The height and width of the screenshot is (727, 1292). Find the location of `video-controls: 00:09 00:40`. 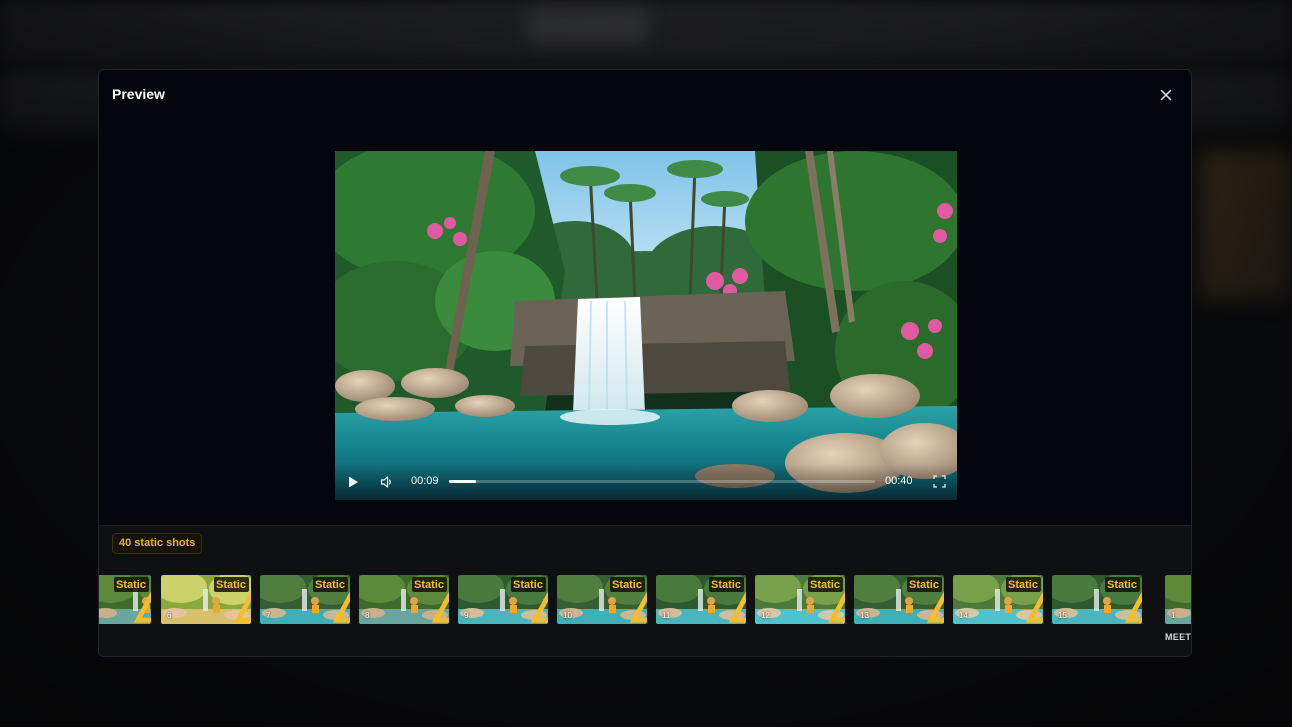

video-controls: 00:09 00:40 is located at coordinates (646, 482).